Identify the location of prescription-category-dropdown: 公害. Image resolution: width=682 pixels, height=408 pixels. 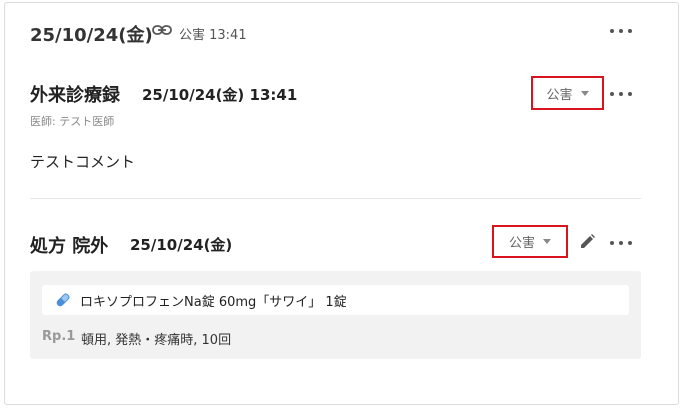
(530, 241).